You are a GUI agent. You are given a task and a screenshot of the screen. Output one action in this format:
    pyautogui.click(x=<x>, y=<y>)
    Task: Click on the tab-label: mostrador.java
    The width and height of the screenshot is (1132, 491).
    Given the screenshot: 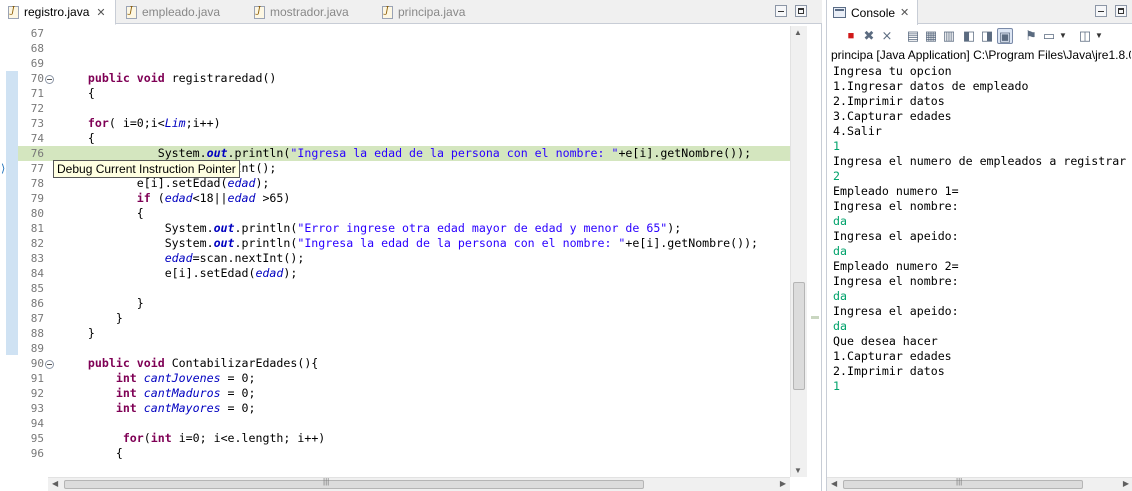 What is the action you would take?
    pyautogui.click(x=309, y=12)
    